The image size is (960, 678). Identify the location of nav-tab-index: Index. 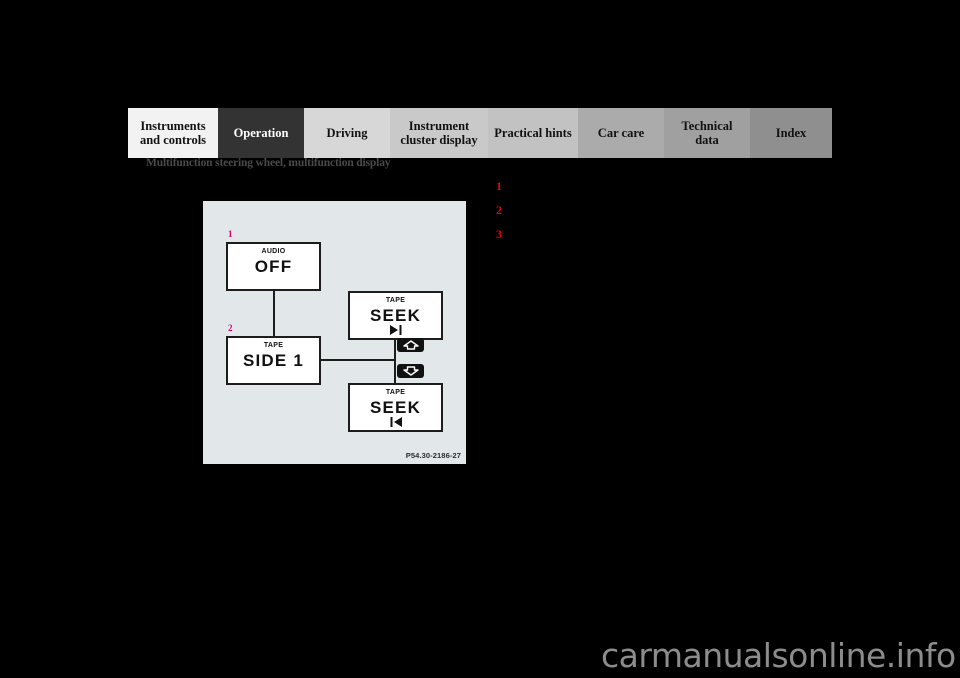
(791, 133).